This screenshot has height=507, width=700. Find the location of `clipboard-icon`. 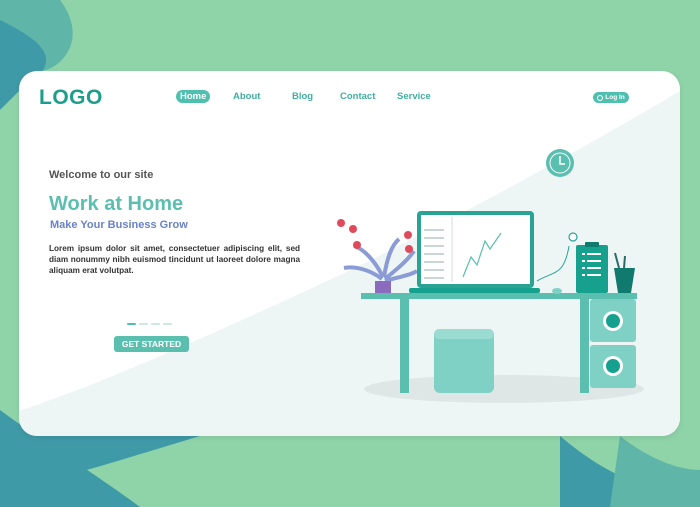

clipboard-icon is located at coordinates (592, 267).